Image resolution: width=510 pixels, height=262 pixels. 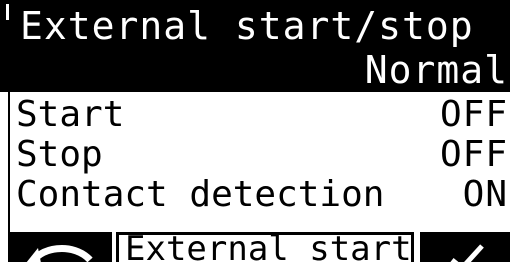 I want to click on row-label: Contact detection, so click(x=200, y=194).